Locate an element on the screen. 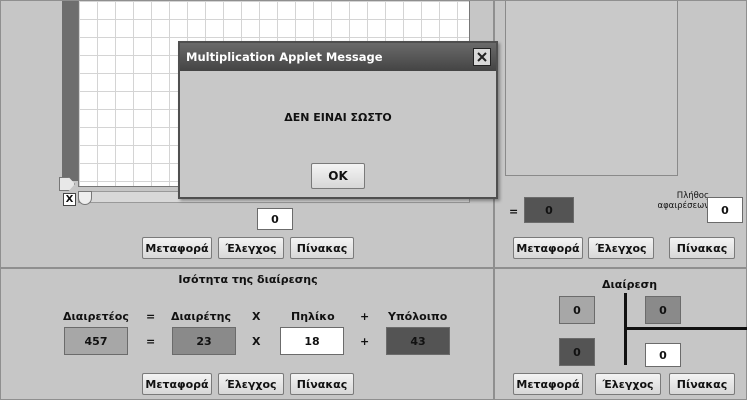 The image size is (747, 400). remainder-field: 43 is located at coordinates (418, 341).